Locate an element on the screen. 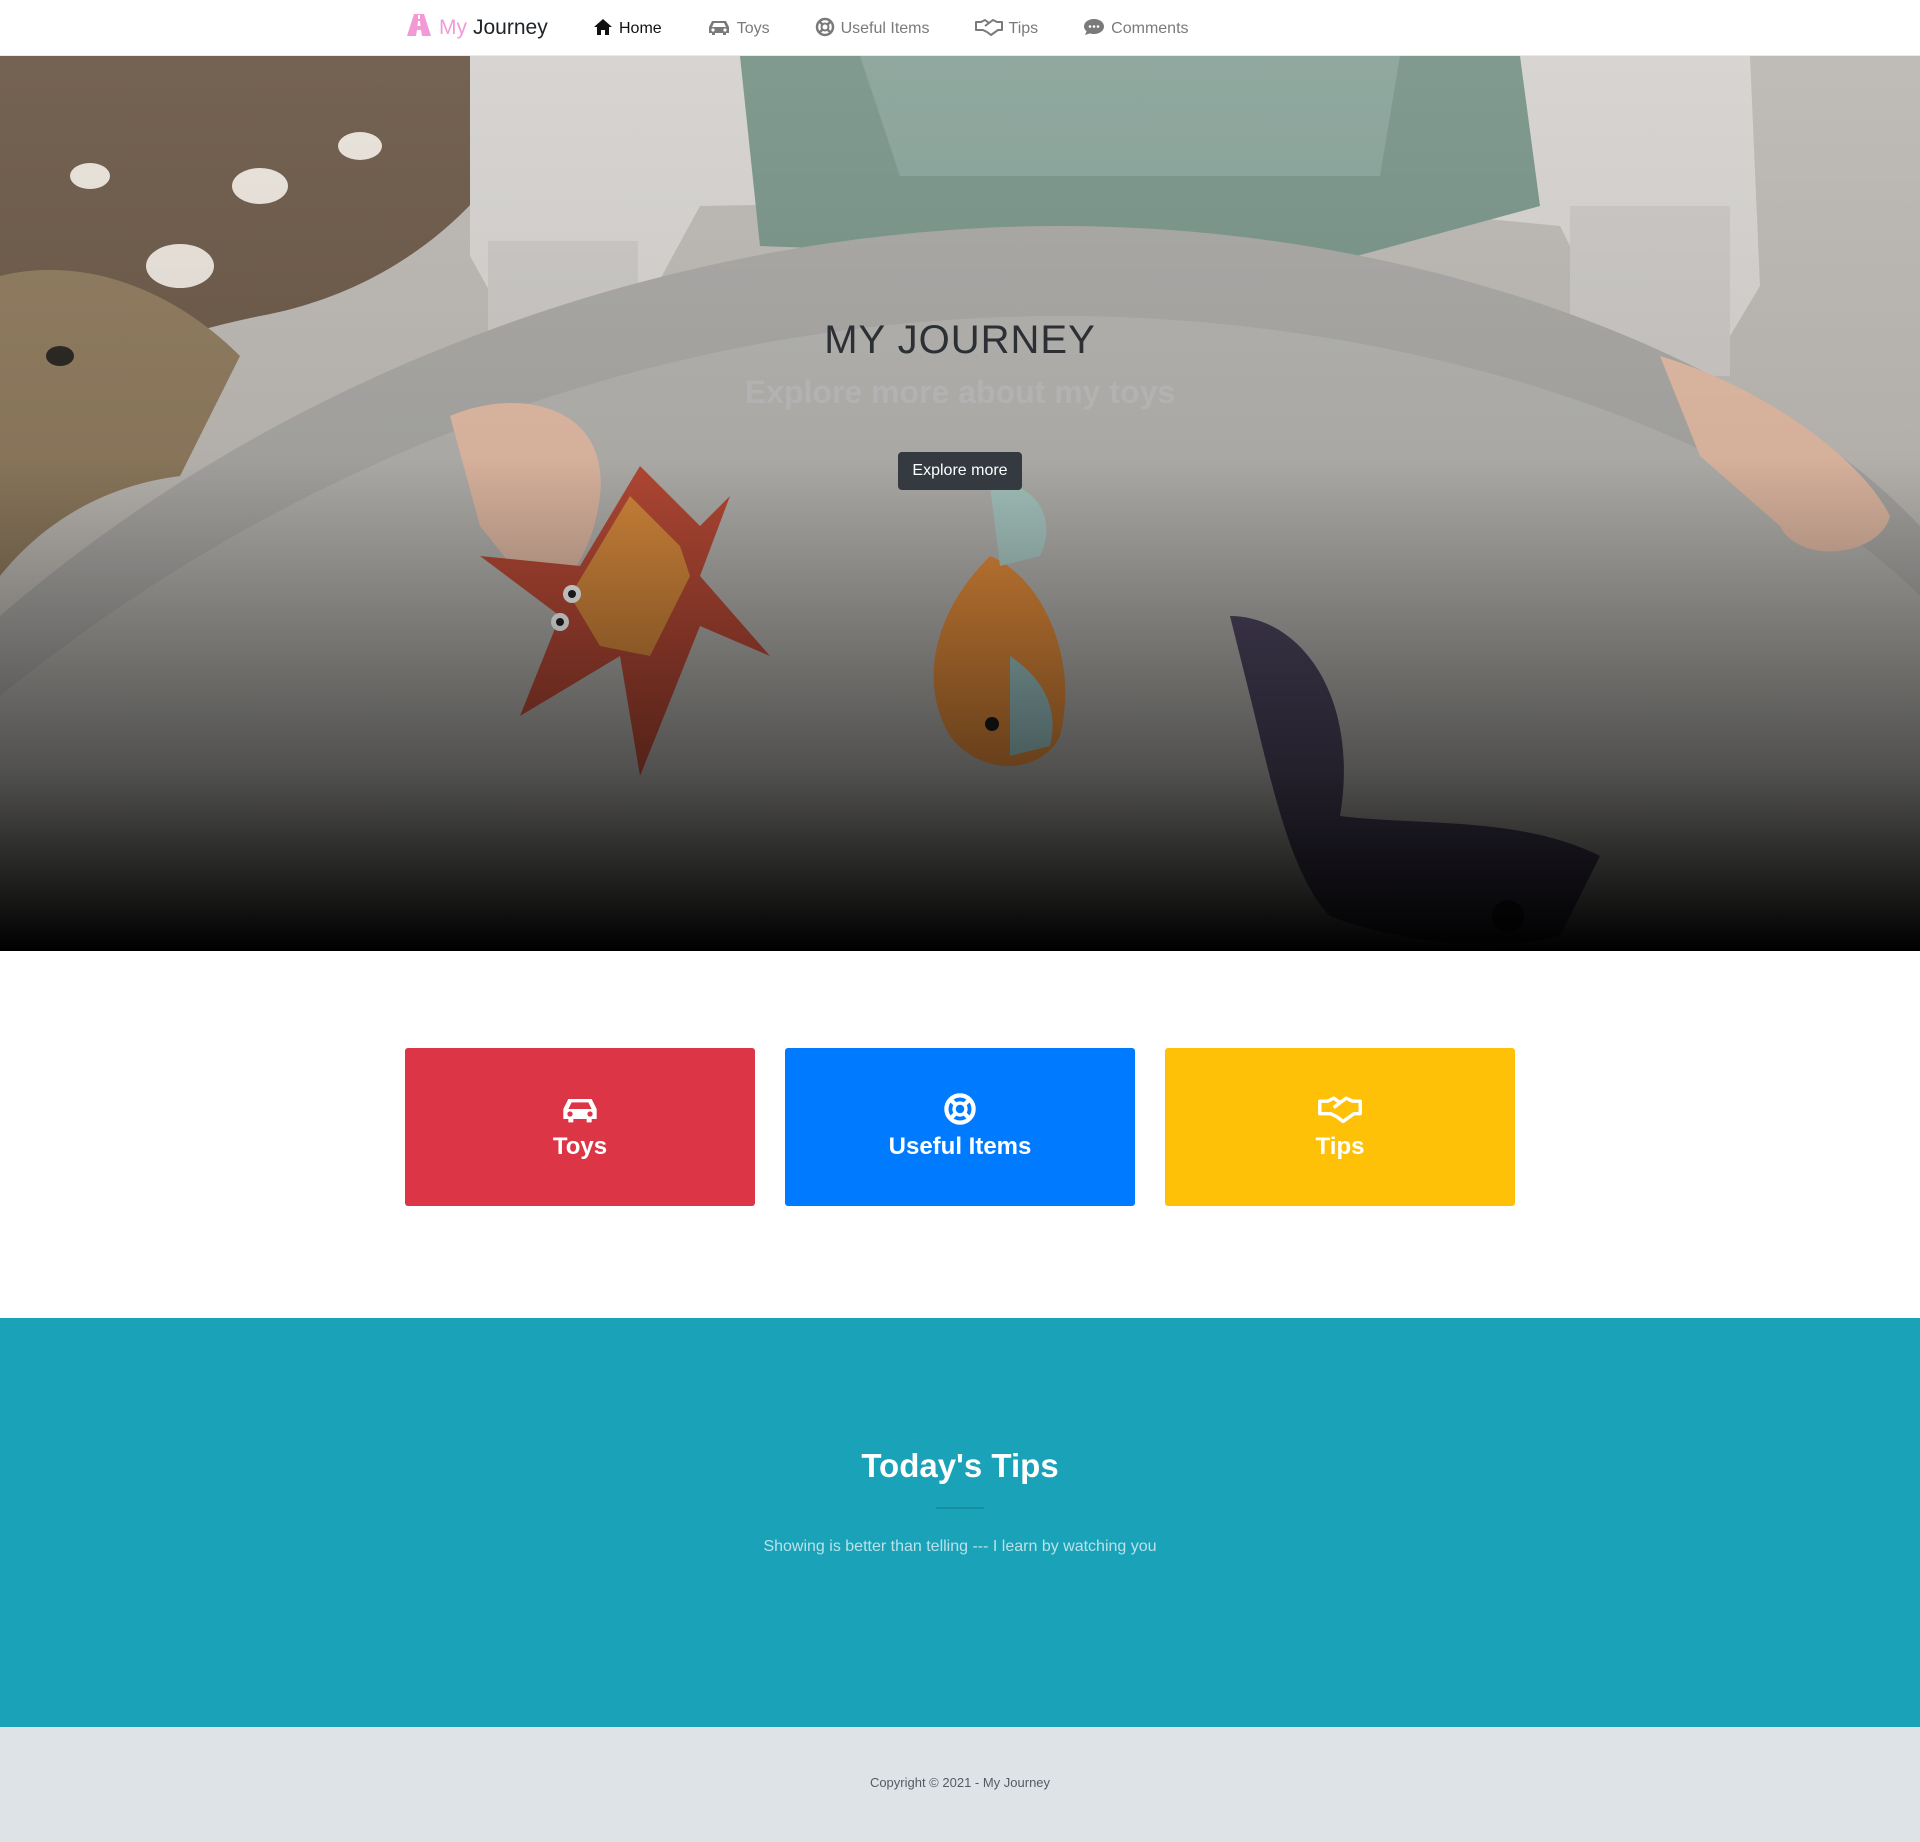 Image resolution: width=1920 pixels, height=1842 pixels. page-footer: Copyright © 2021 - My Journey is located at coordinates (960, 1784).